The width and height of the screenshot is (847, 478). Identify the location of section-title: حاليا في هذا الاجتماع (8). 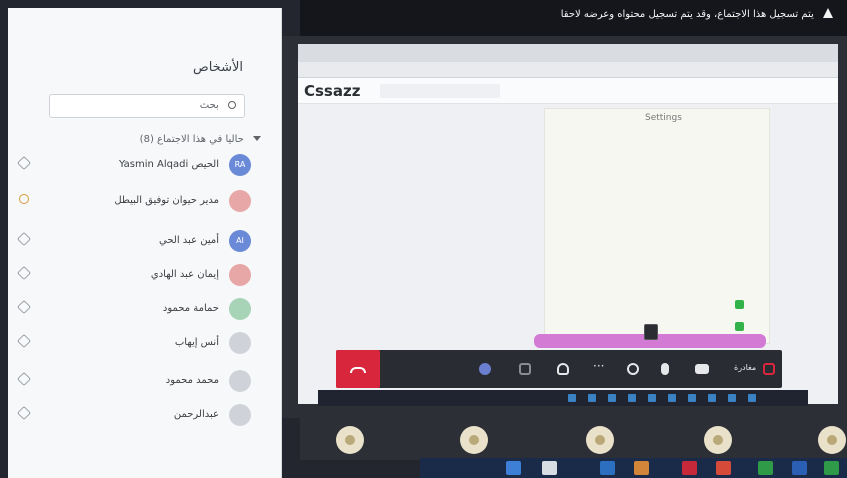
(191, 139).